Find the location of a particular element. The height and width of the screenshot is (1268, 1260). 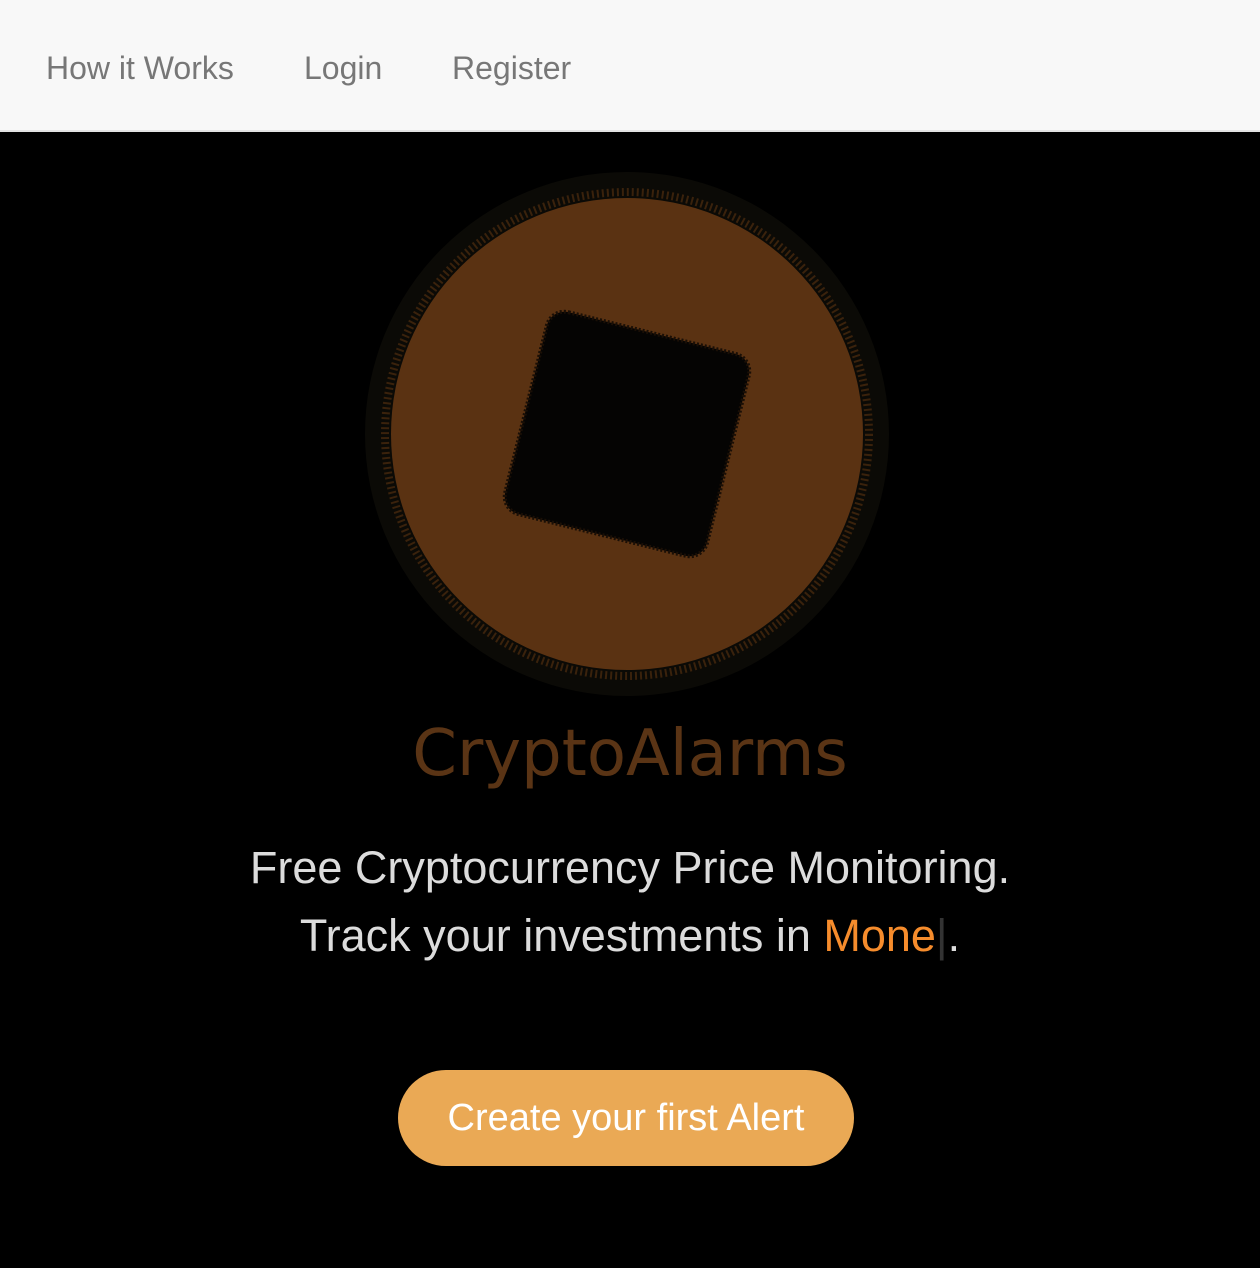

create-first-alert-button: Create your first Alert is located at coordinates (626, 1118).